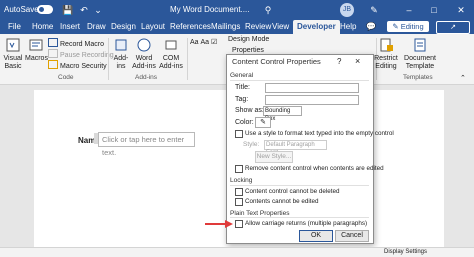 This screenshot has height=257, width=474. I want to click on tab-draw: Draw, so click(96, 27).